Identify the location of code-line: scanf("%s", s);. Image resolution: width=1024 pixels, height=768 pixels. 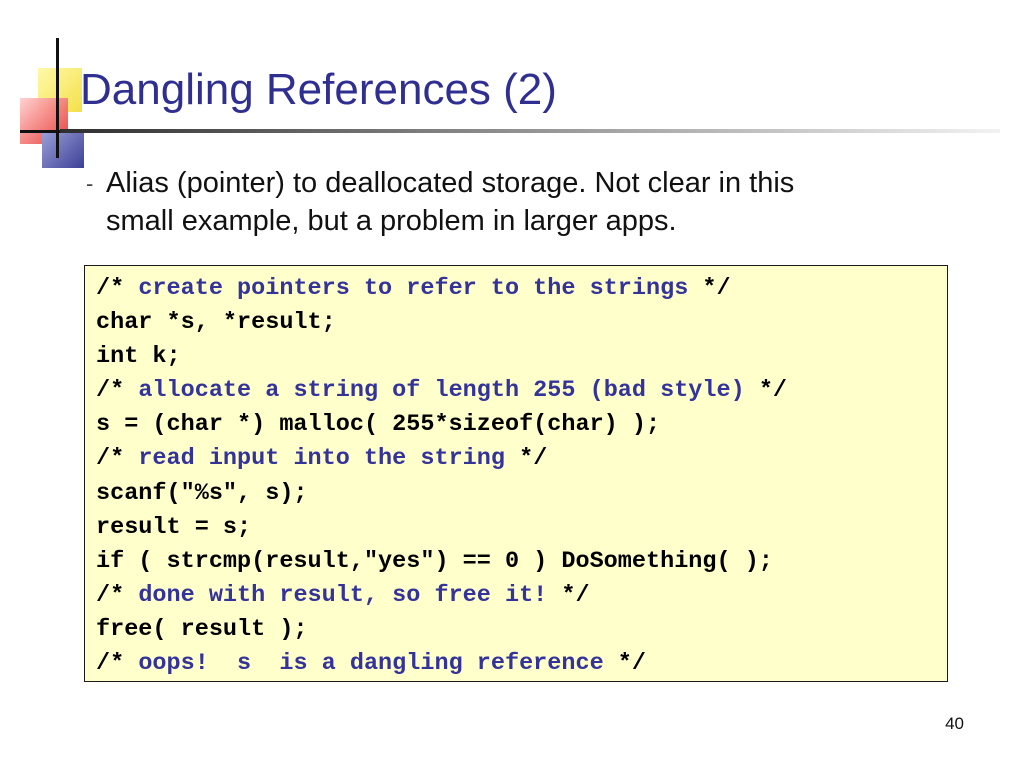
(202, 493).